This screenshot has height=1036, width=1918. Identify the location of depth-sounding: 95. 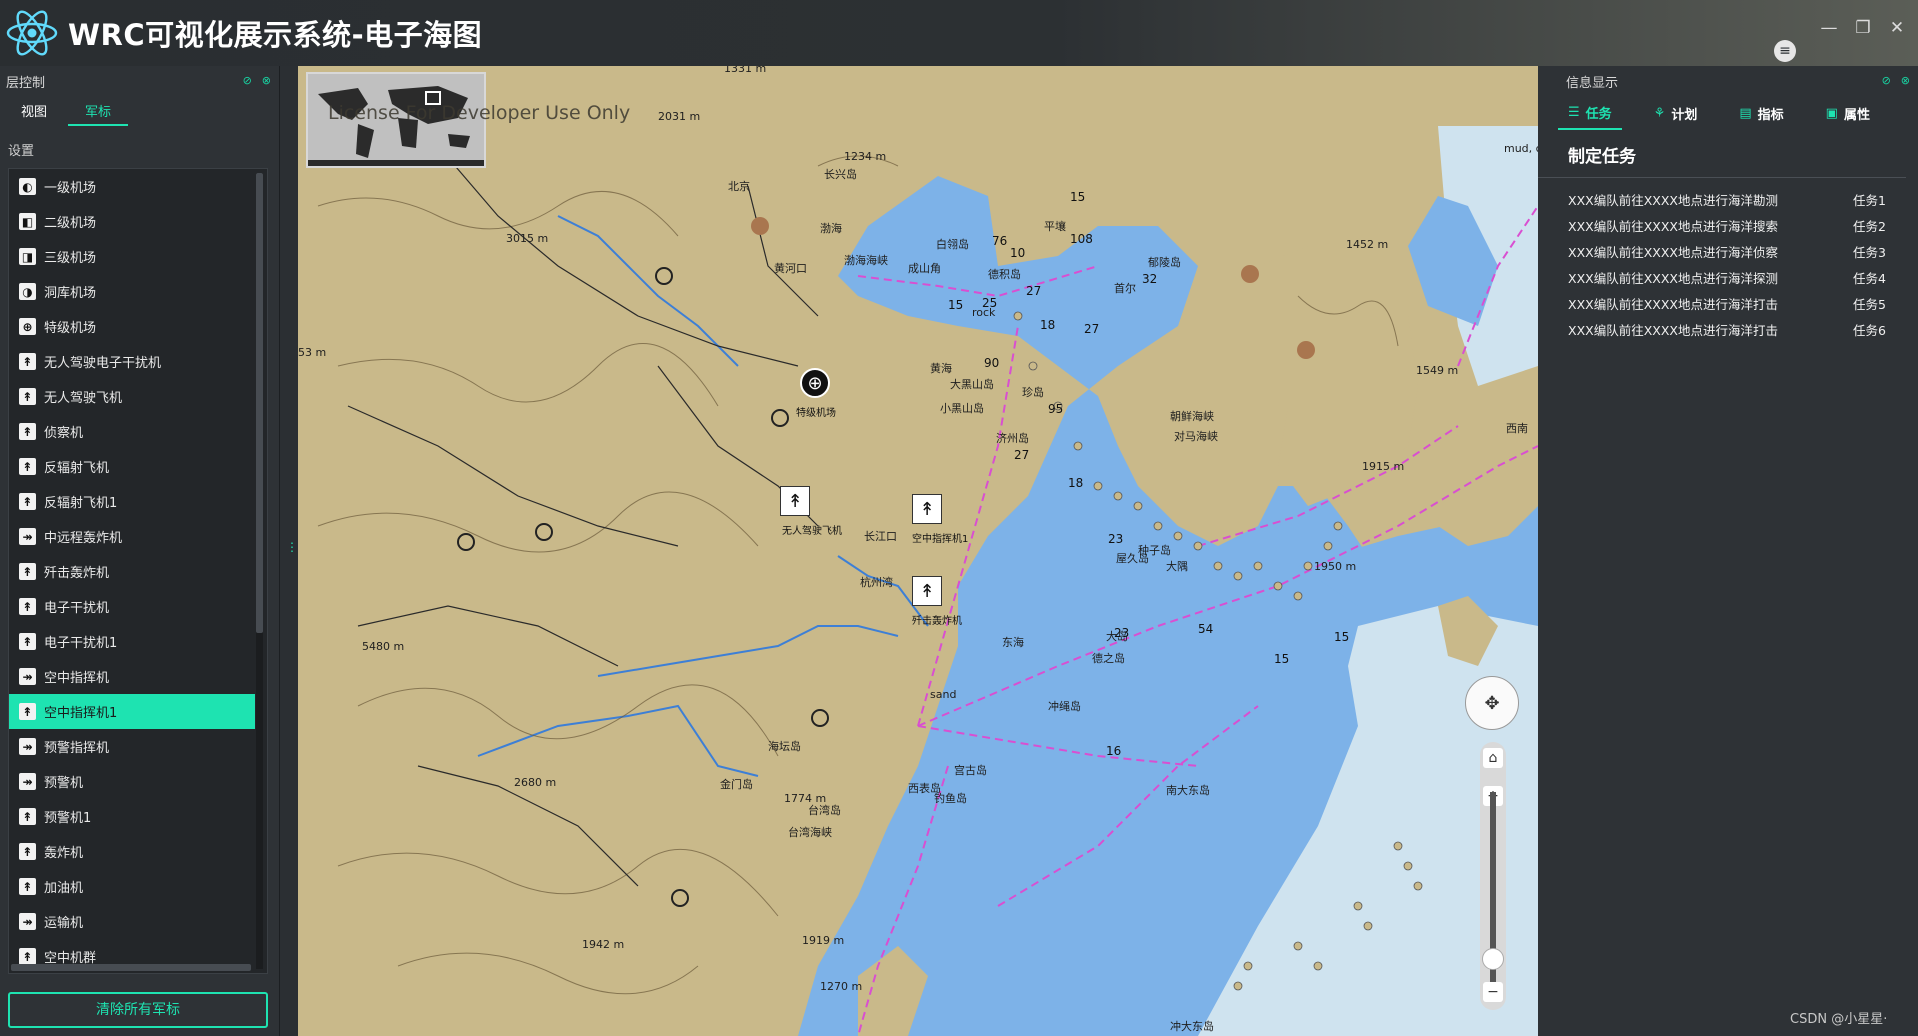
(1056, 409).